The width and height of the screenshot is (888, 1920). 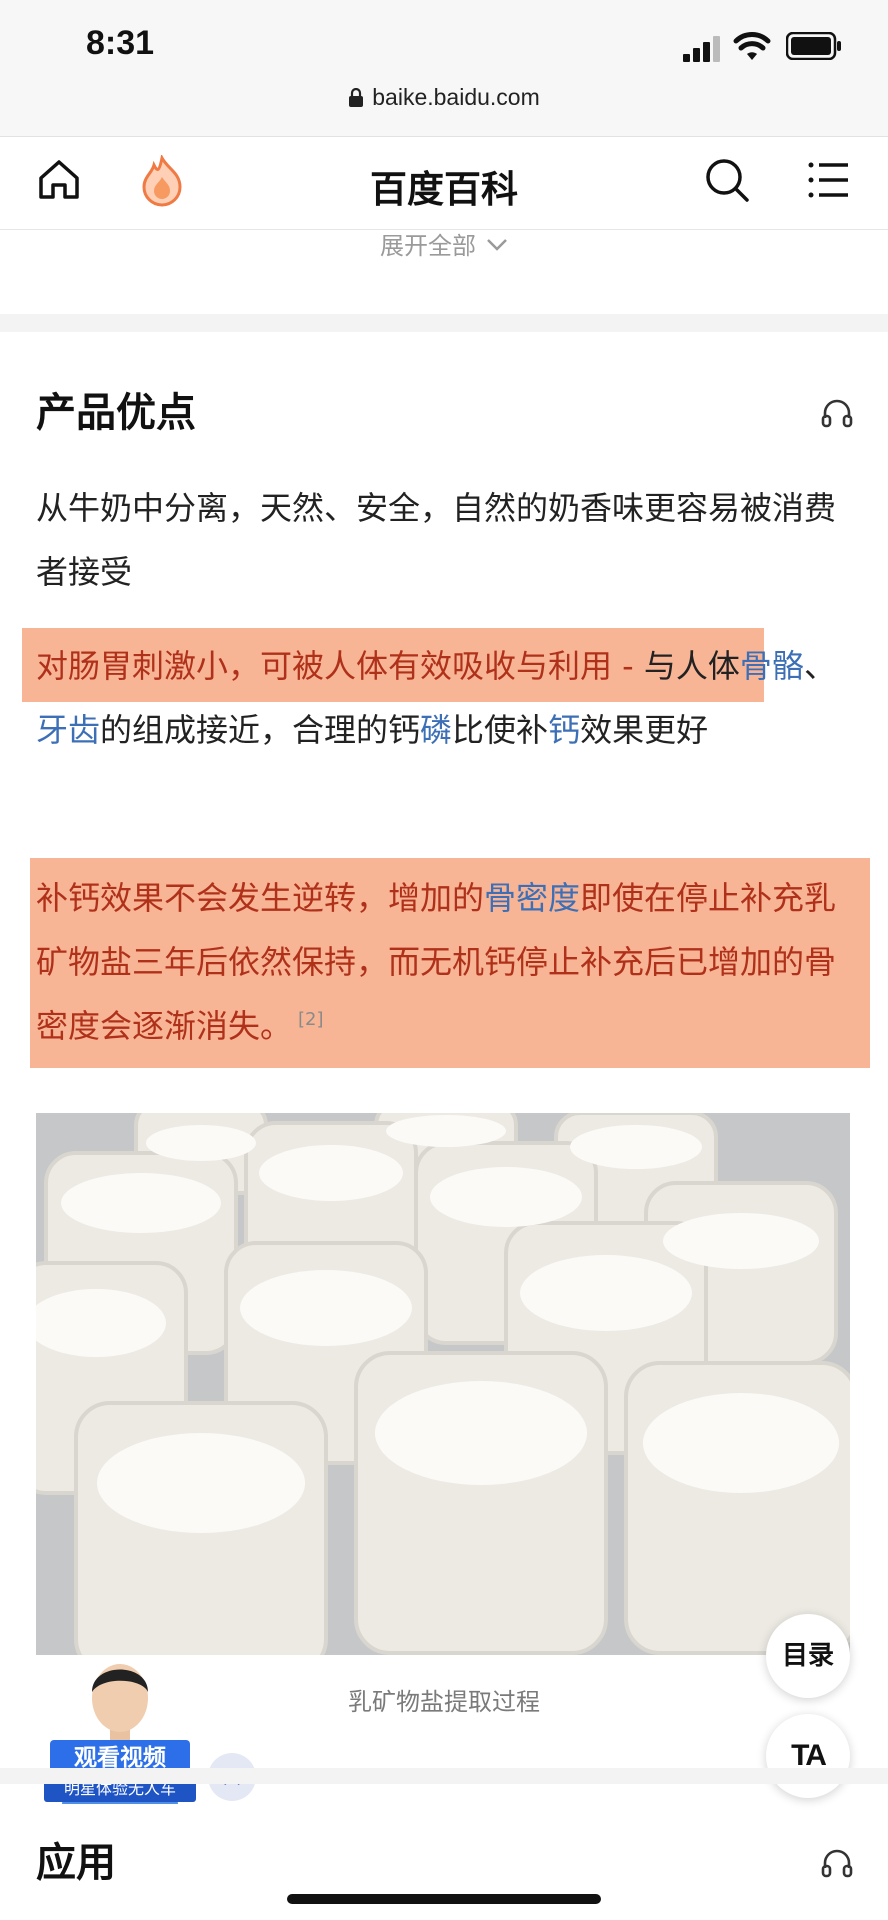 I want to click on url-text: baike.baidu.com, so click(x=456, y=97).